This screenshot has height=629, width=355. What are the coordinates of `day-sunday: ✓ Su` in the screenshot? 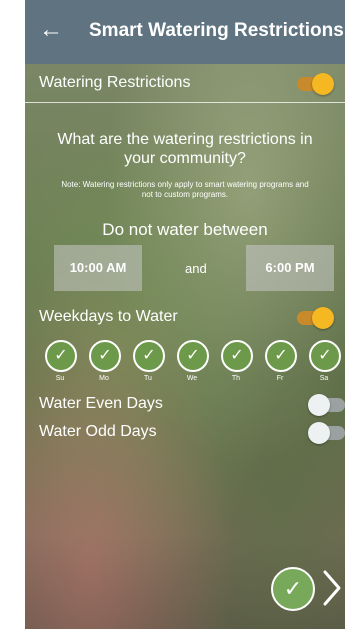 It's located at (61, 361).